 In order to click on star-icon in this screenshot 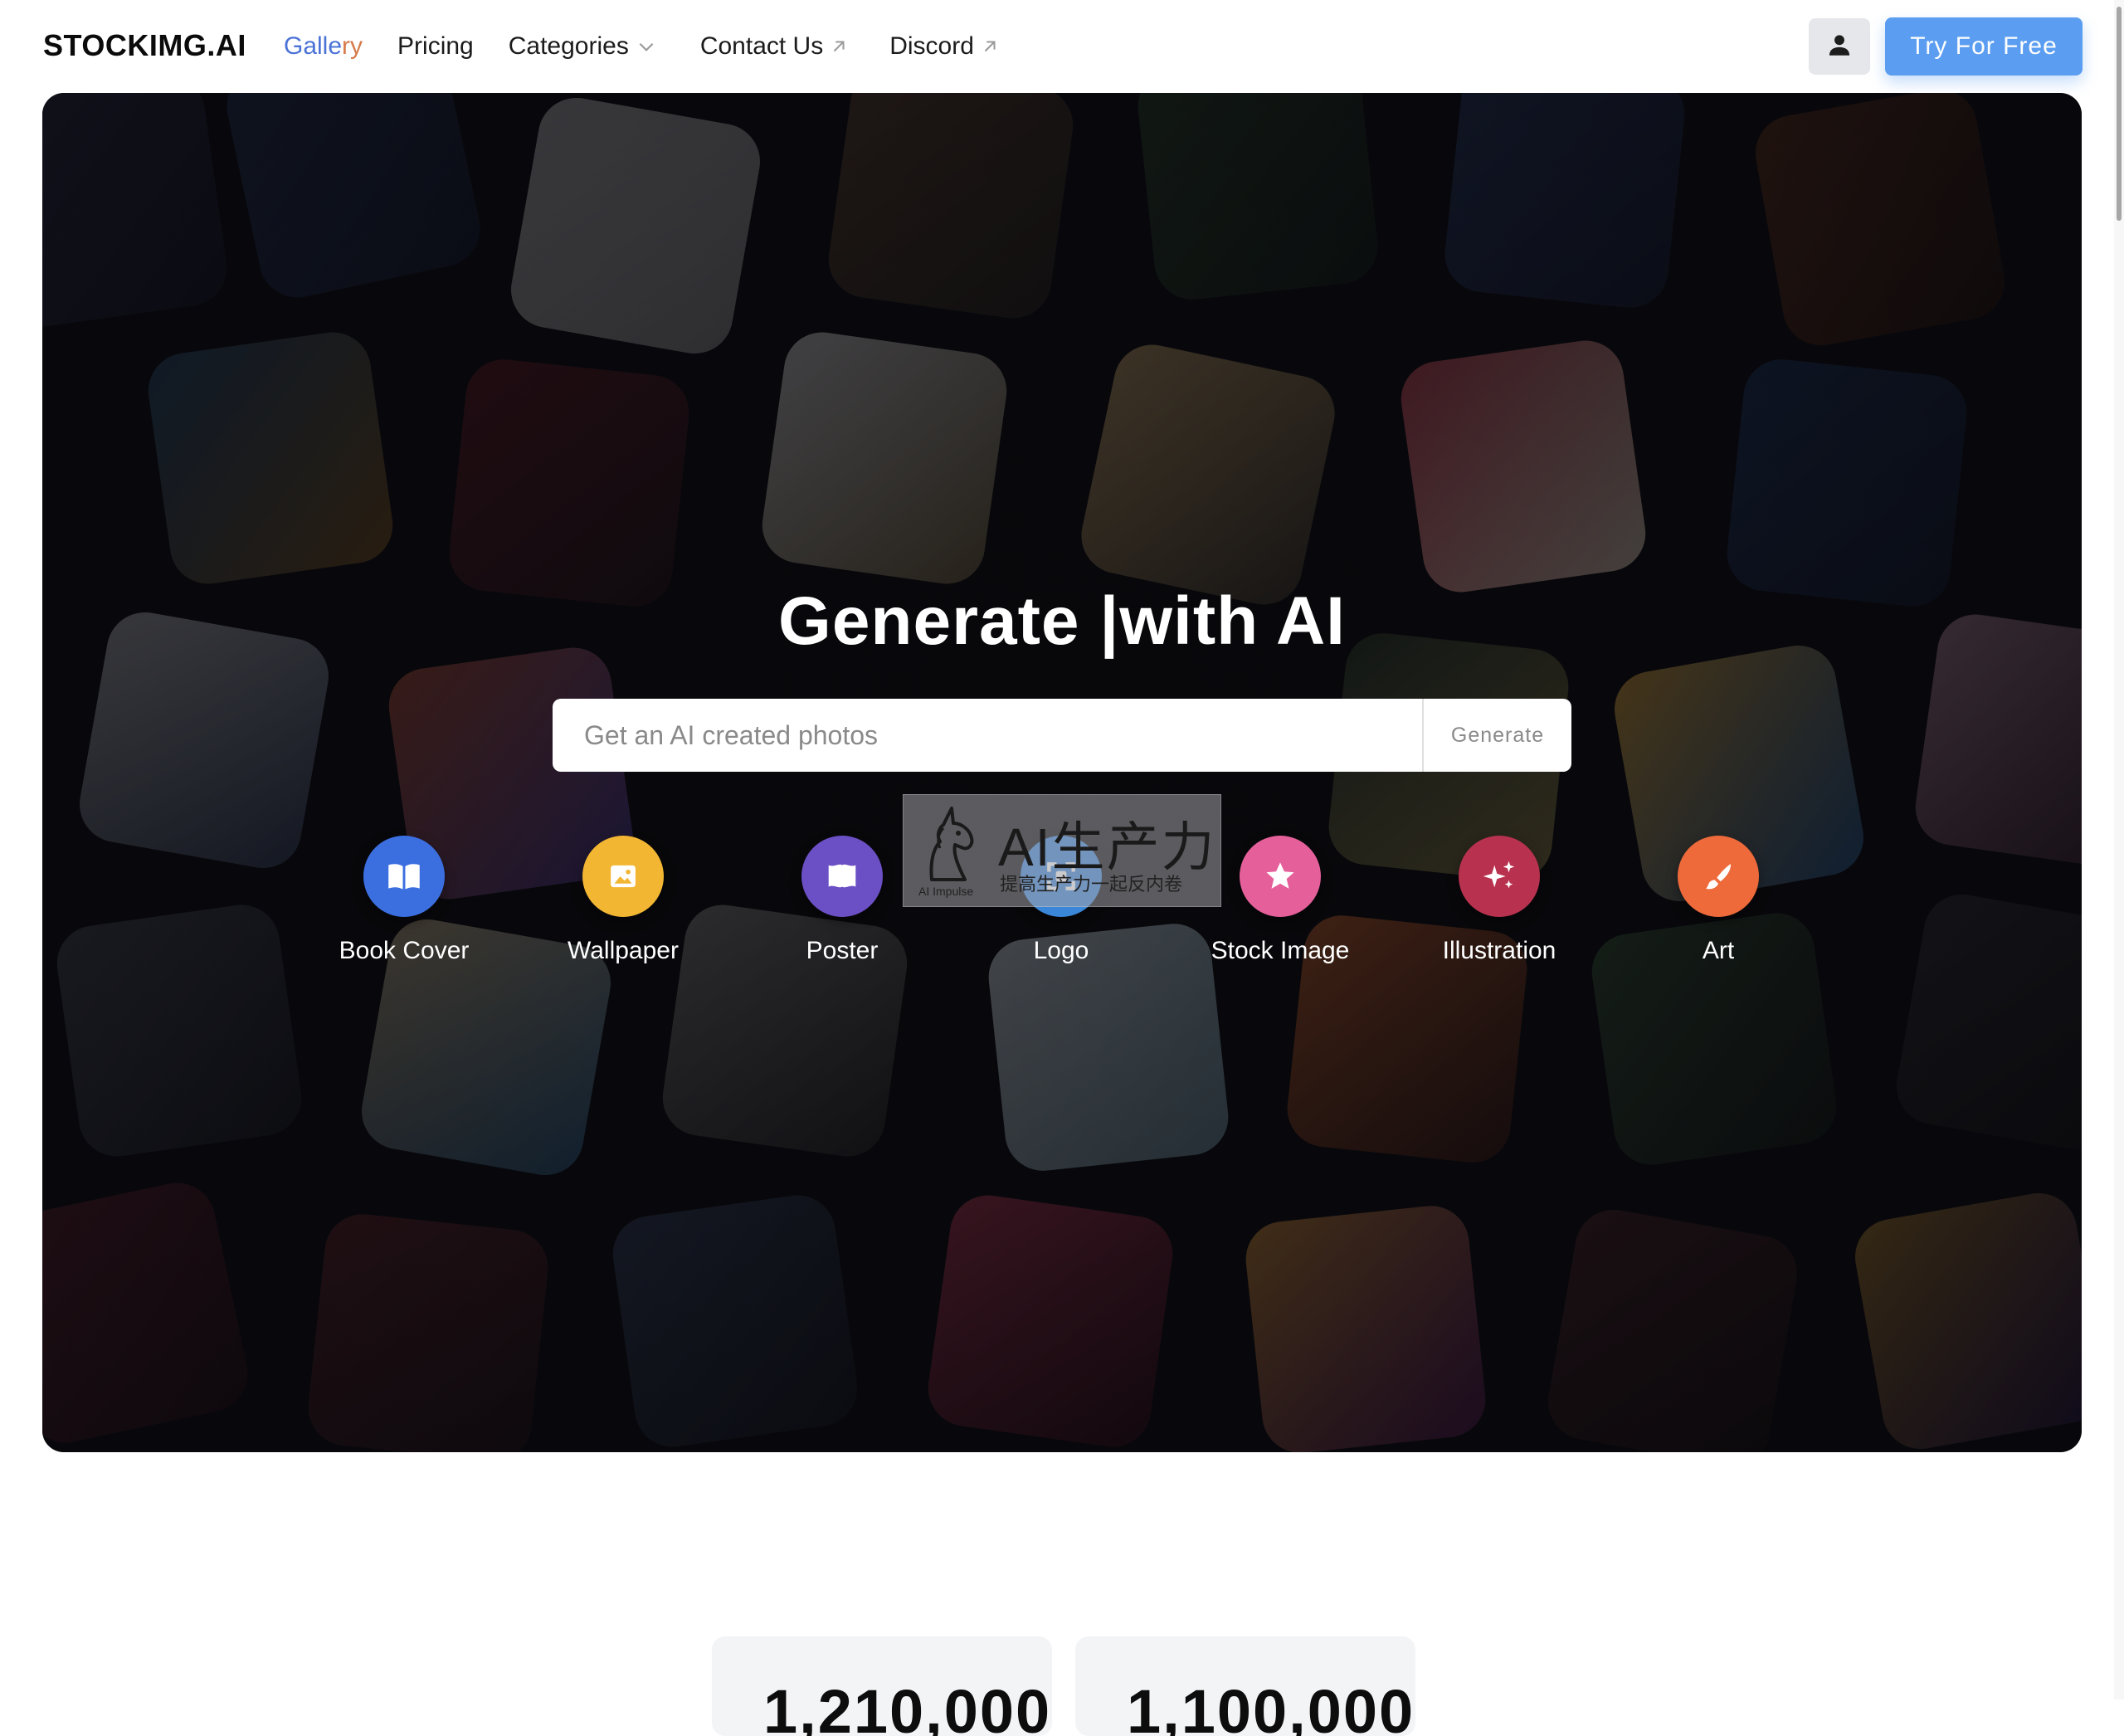, I will do `click(1280, 876)`.